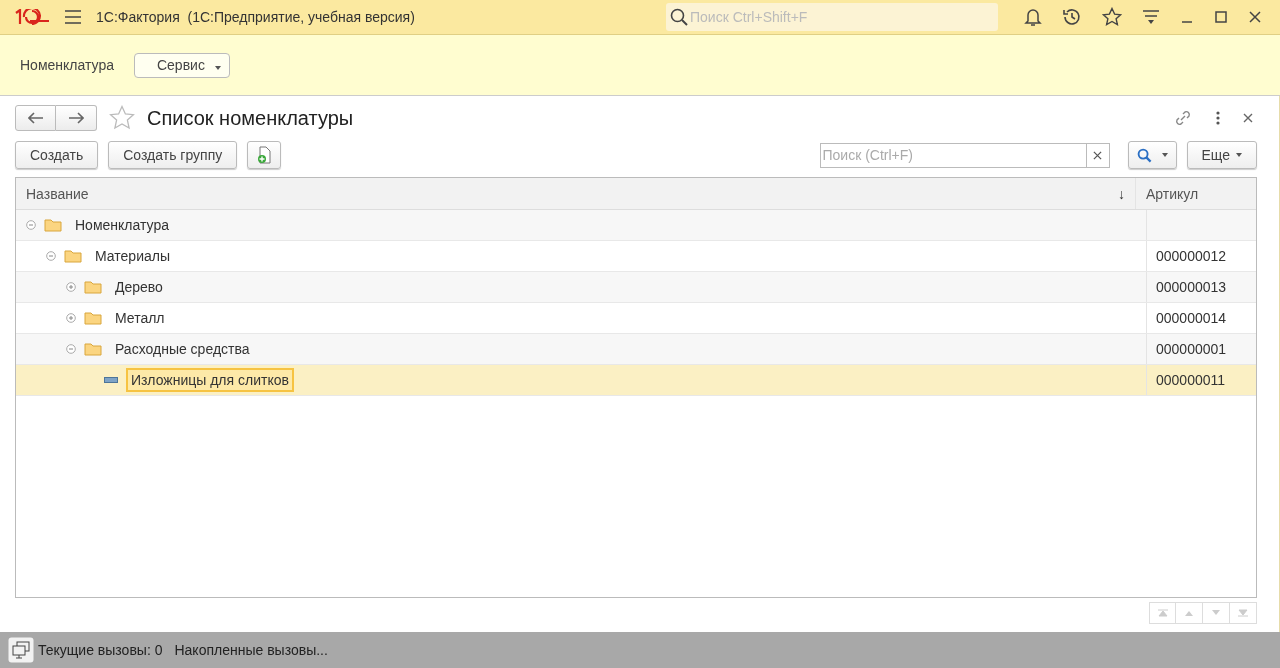 This screenshot has width=1280, height=668. What do you see at coordinates (67, 65) in the screenshot?
I see `section-link: Номенклатура` at bounding box center [67, 65].